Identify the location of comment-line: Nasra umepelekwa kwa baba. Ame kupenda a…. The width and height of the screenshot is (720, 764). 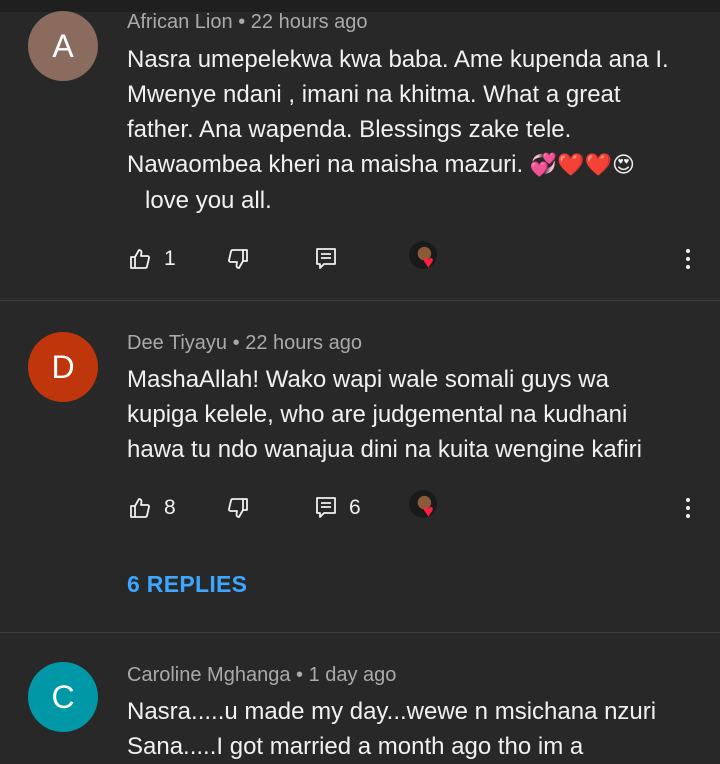
(398, 59).